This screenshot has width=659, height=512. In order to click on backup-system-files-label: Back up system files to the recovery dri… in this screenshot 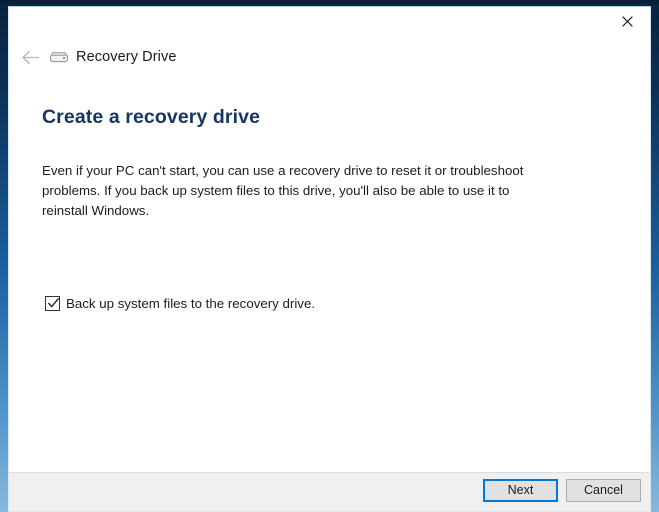, I will do `click(191, 303)`.